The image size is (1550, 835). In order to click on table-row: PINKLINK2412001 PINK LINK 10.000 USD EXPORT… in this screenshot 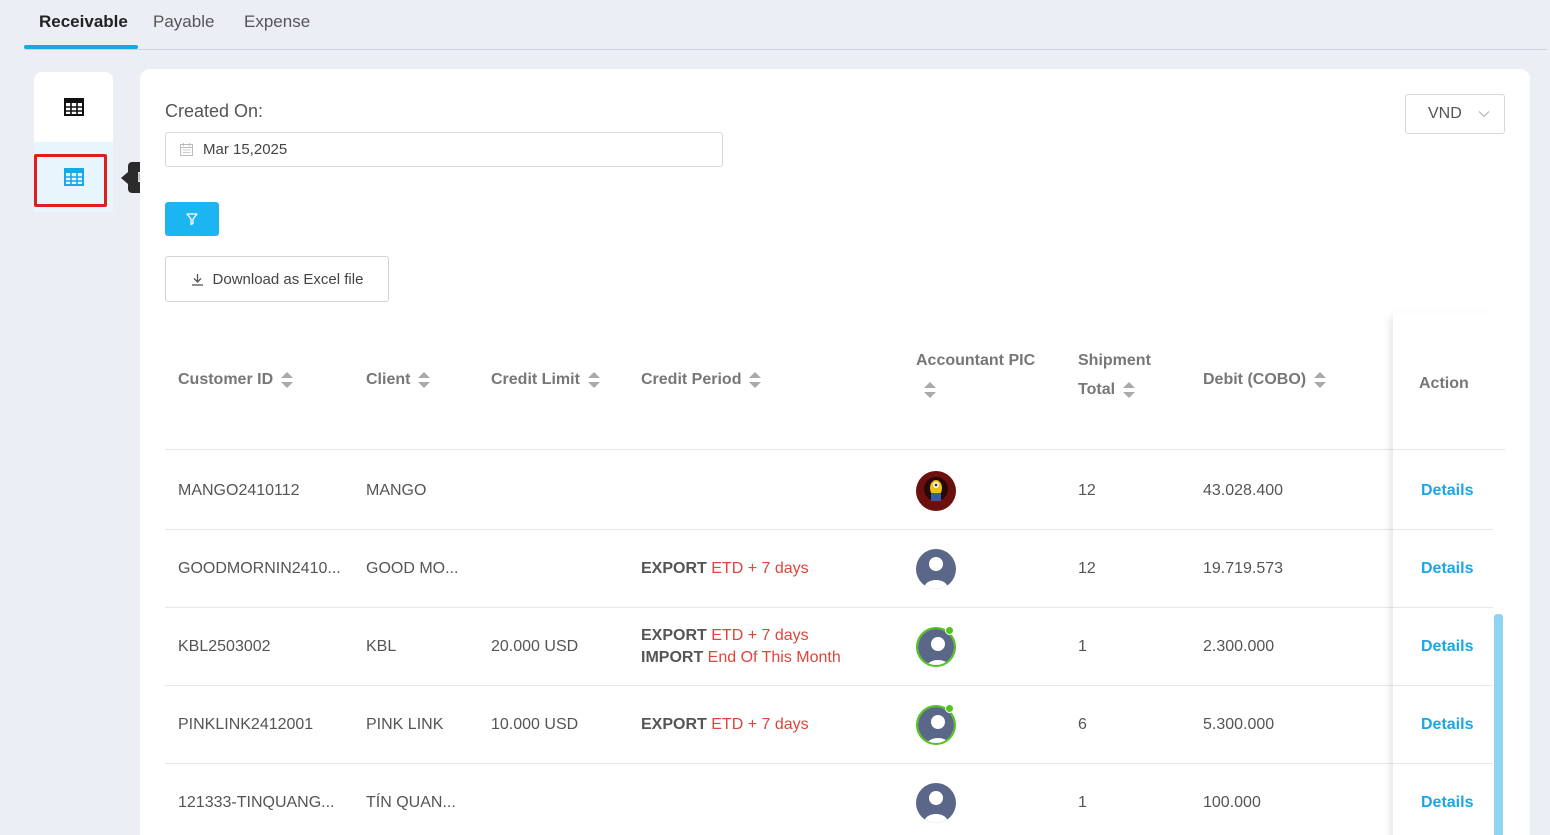, I will do `click(829, 725)`.